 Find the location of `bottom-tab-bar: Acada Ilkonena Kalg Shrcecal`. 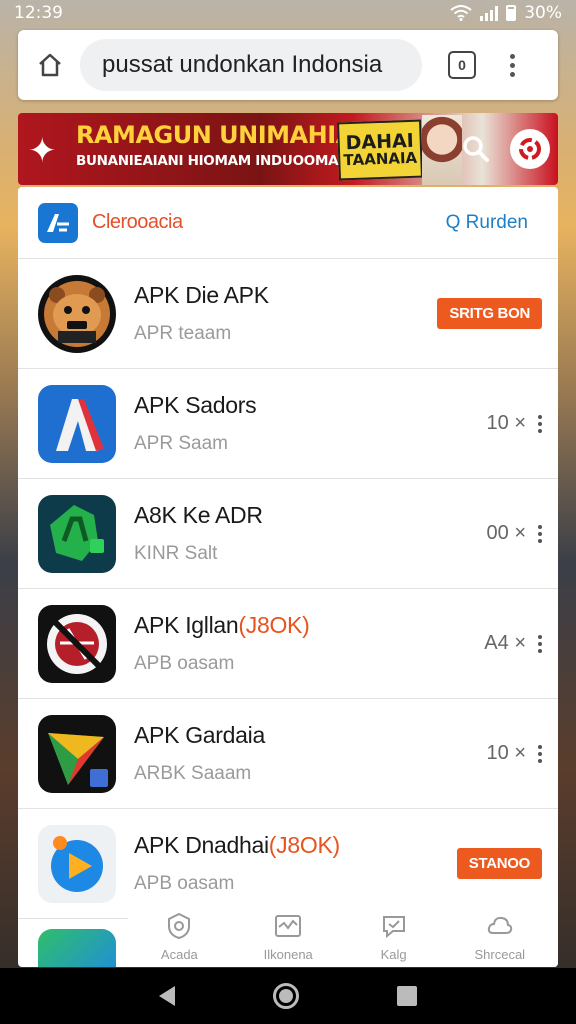

bottom-tab-bar: Acada Ilkonena Kalg Shrcecal is located at coordinates (343, 936).